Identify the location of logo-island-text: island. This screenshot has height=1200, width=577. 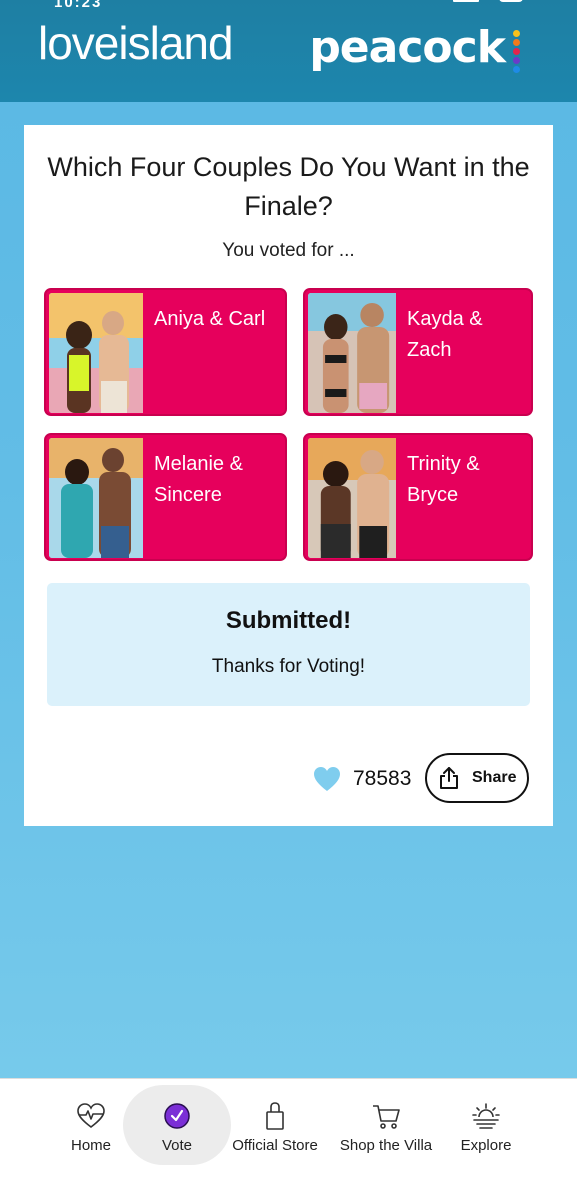
(175, 43).